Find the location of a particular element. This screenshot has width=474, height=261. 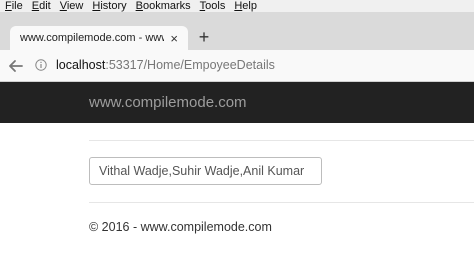

close-tab-icon: × is located at coordinates (174, 38).